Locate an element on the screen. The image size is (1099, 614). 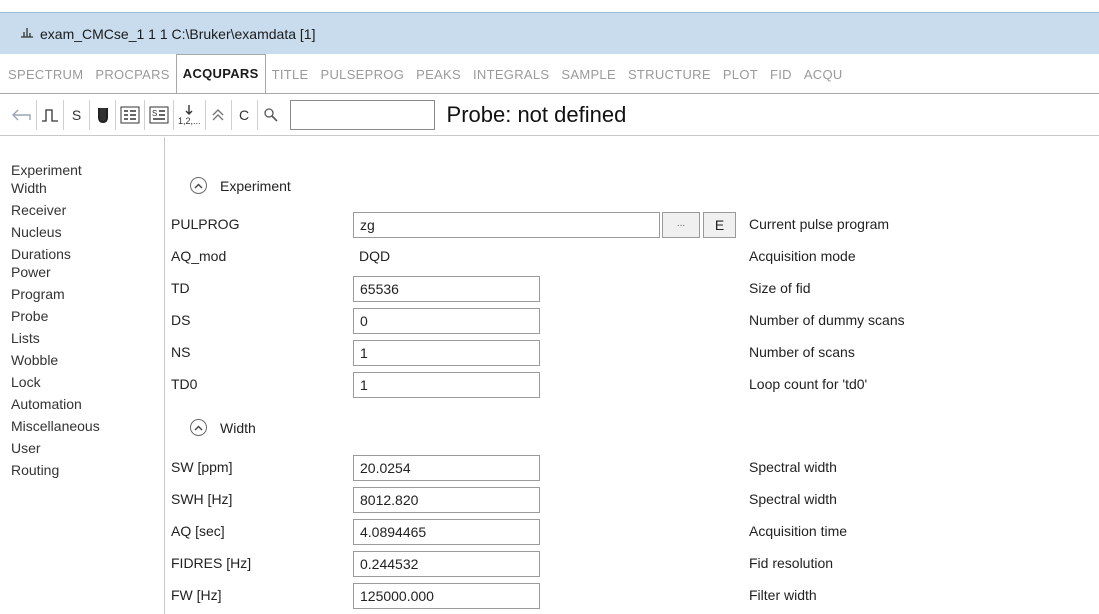
section-width-header: Width is located at coordinates (223, 427).